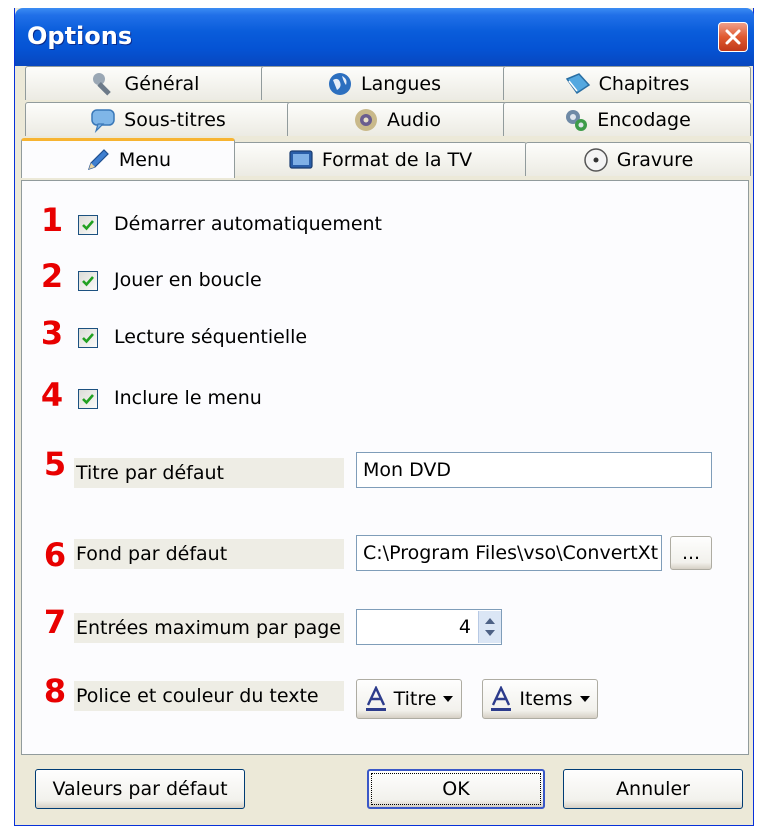 The height and width of the screenshot is (830, 759). Describe the element at coordinates (52, 395) in the screenshot. I see `annotation-number: 4` at that location.